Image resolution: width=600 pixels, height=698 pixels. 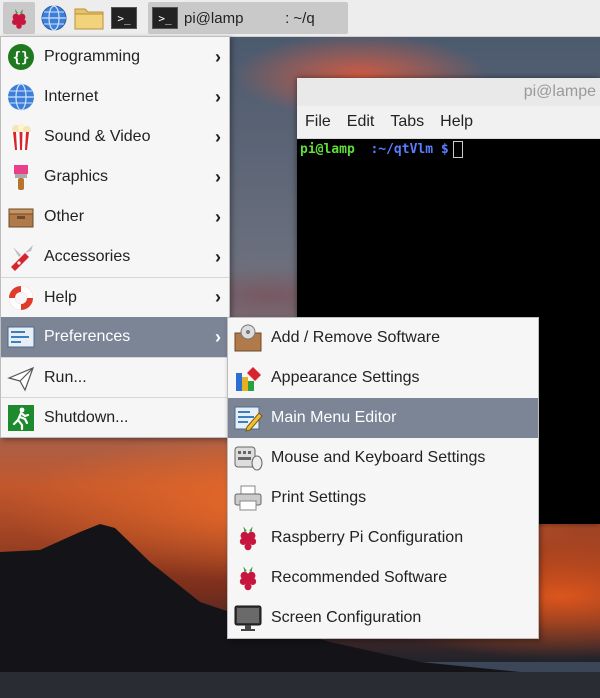 What do you see at coordinates (383, 578) in the screenshot?
I see `menu-item-recommended-software: Recommended Software` at bounding box center [383, 578].